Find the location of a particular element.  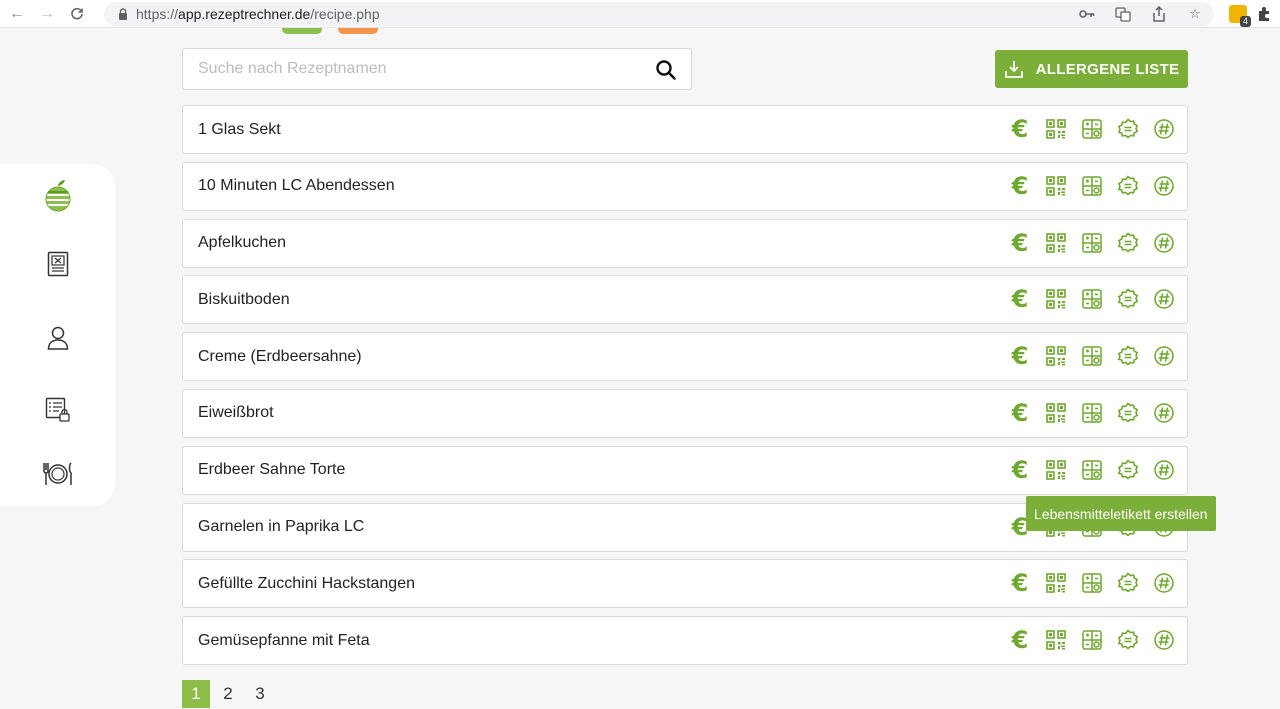

allergen-list-label: ALLERGENE LISTE is located at coordinates (1107, 69).